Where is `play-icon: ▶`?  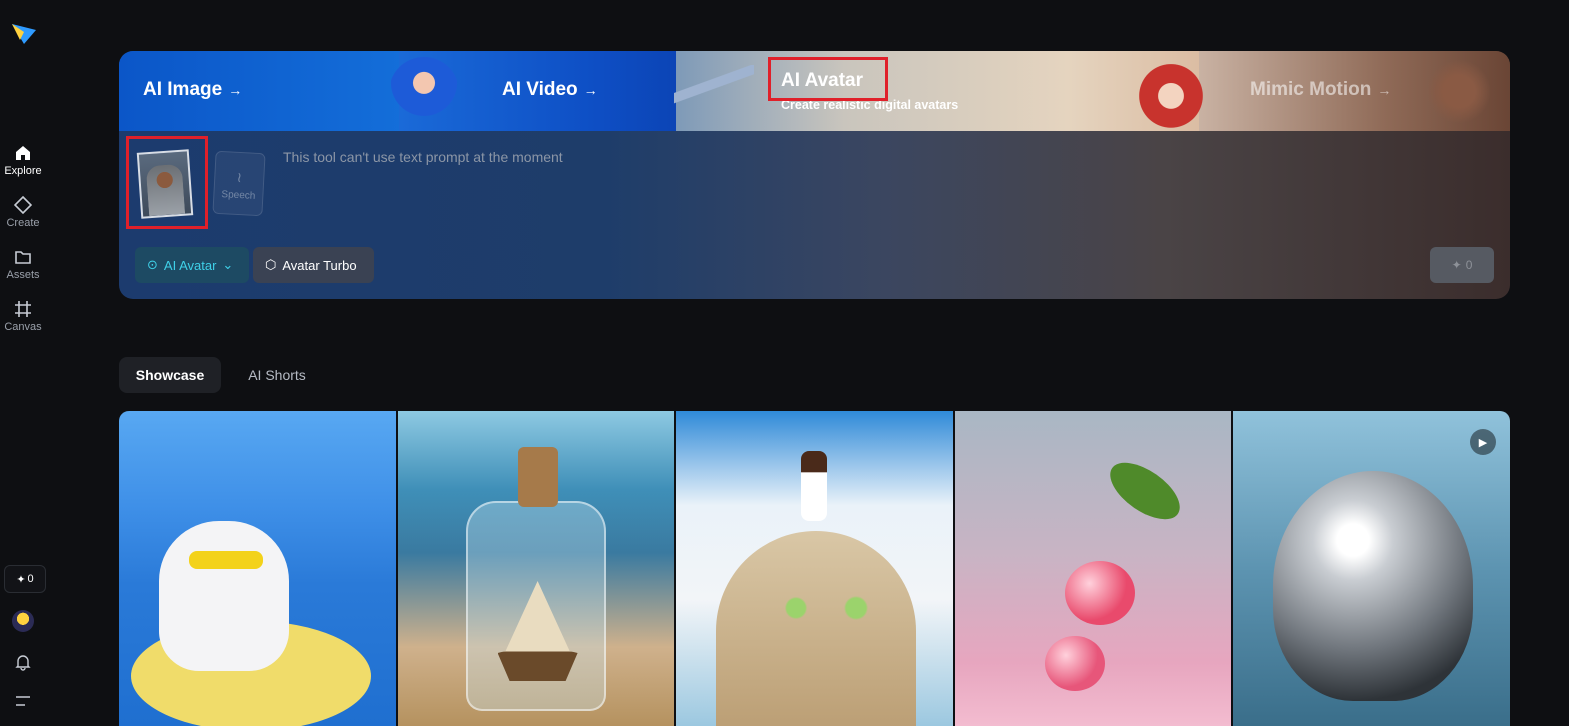
play-icon: ▶ is located at coordinates (1482, 442).